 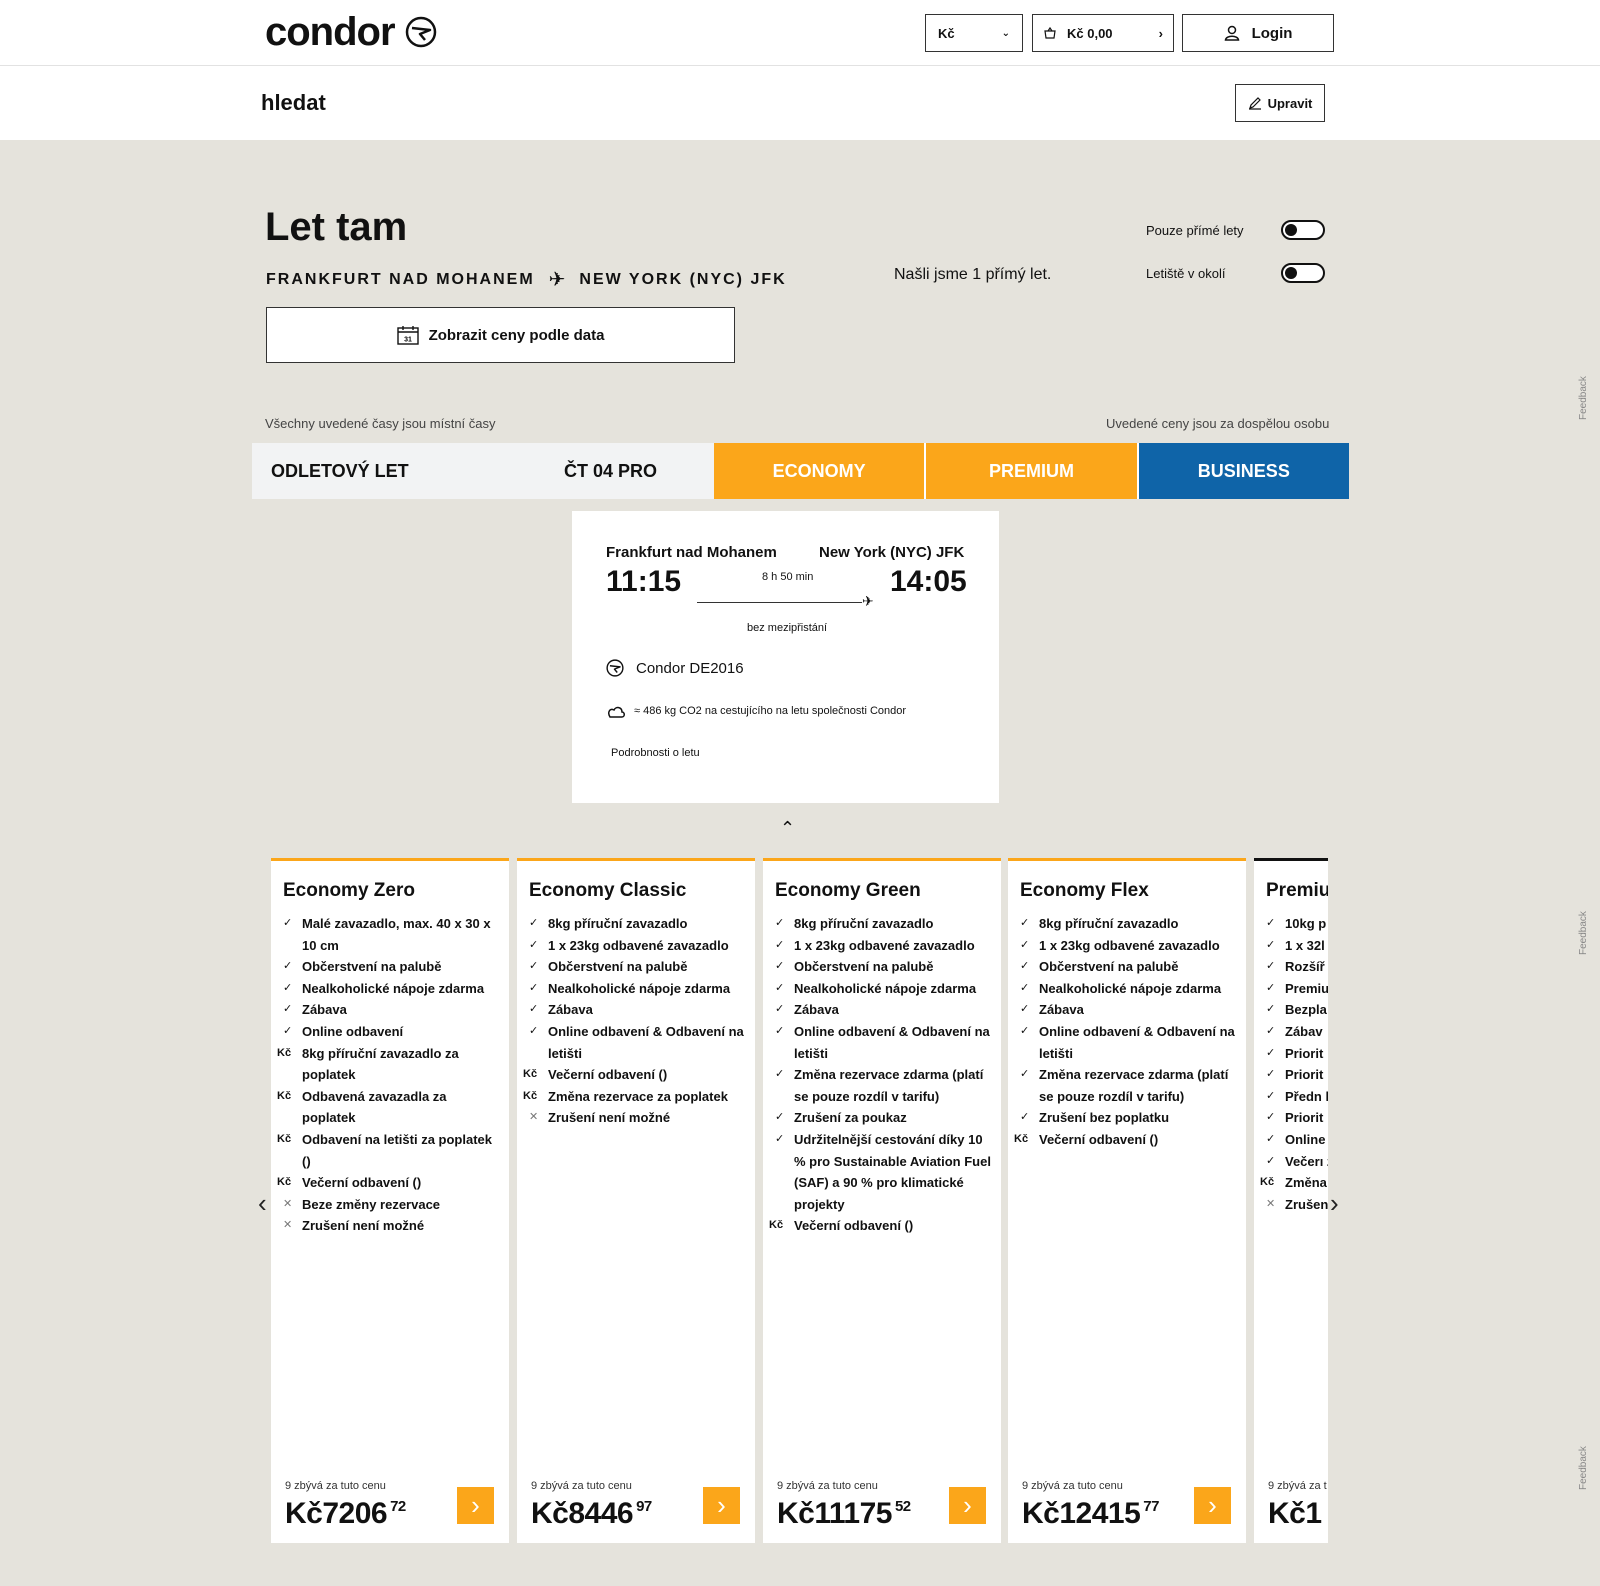 I want to click on pencil-icon, so click(x=1254, y=103).